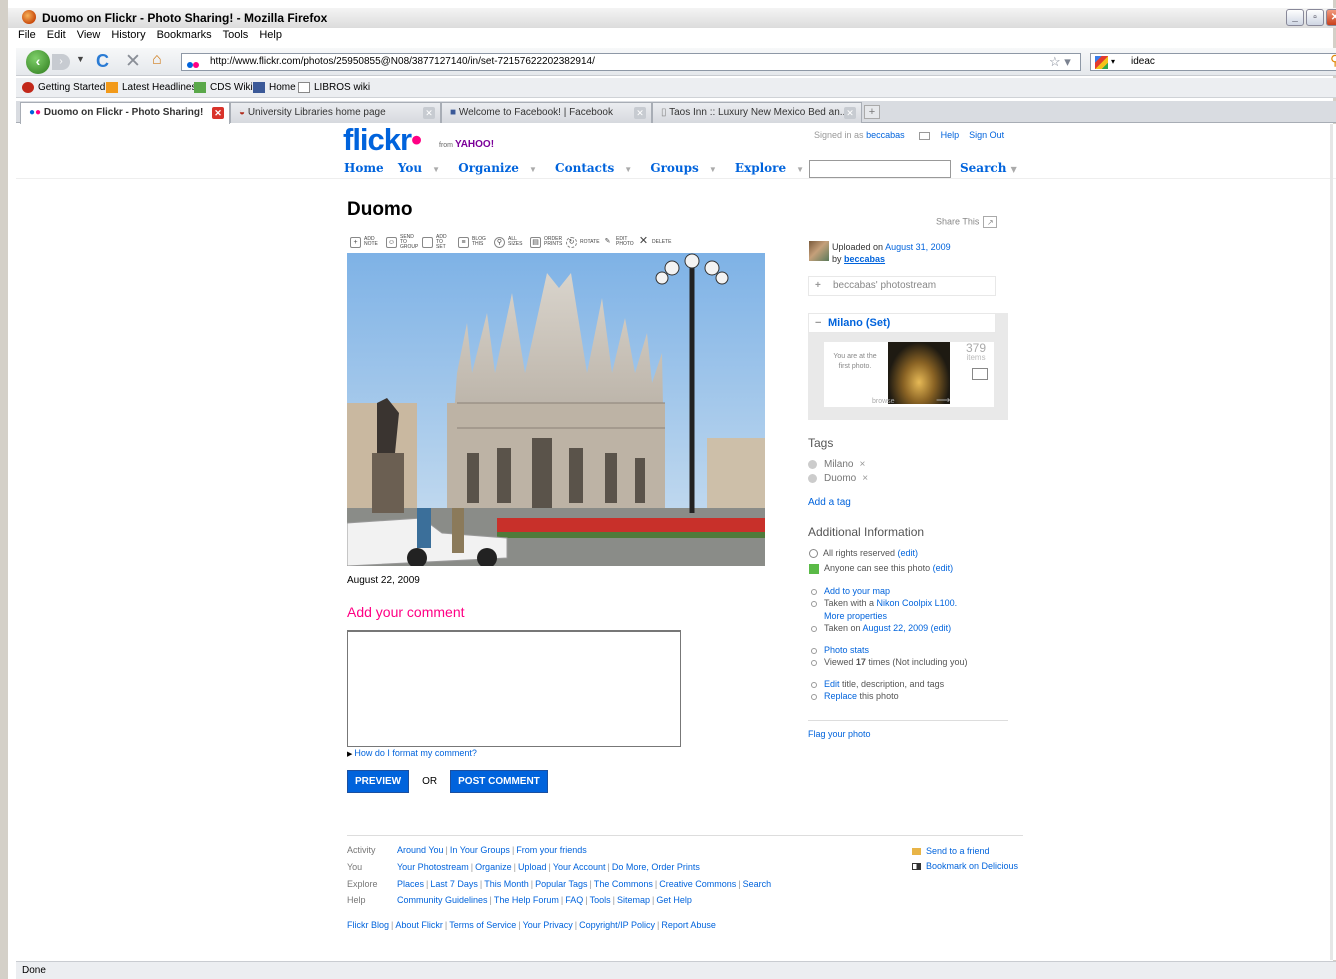  I want to click on search-bar: ▾ ideac, so click(1213, 62).